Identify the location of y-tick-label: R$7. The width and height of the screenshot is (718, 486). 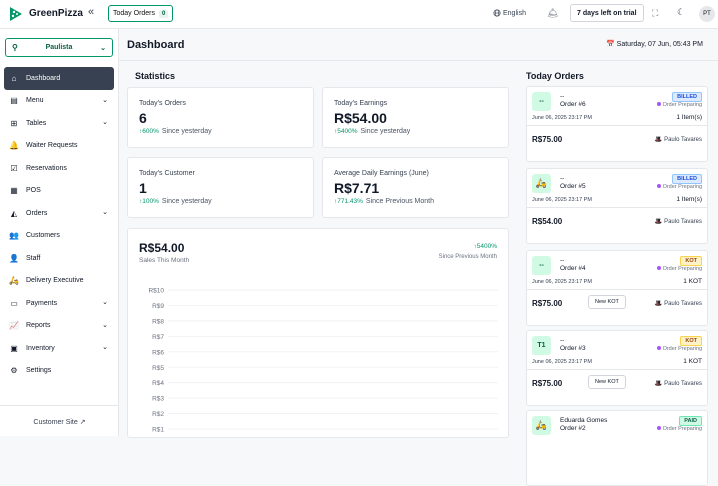
(158, 337).